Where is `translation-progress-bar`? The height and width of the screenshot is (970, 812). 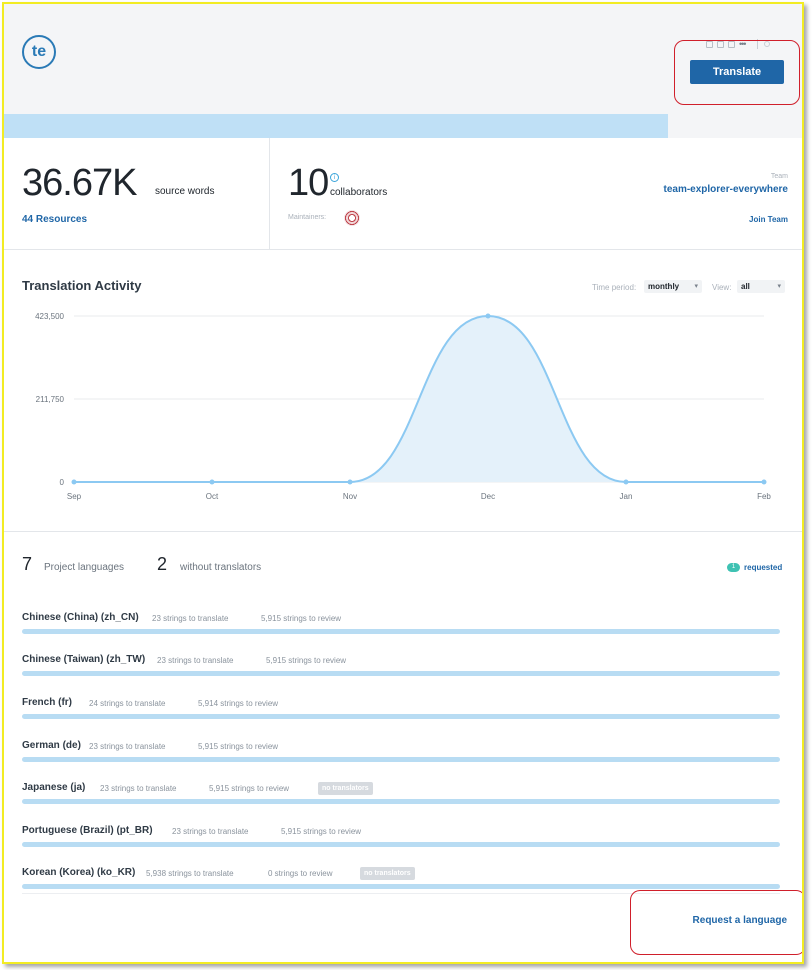
translation-progress-bar is located at coordinates (403, 126).